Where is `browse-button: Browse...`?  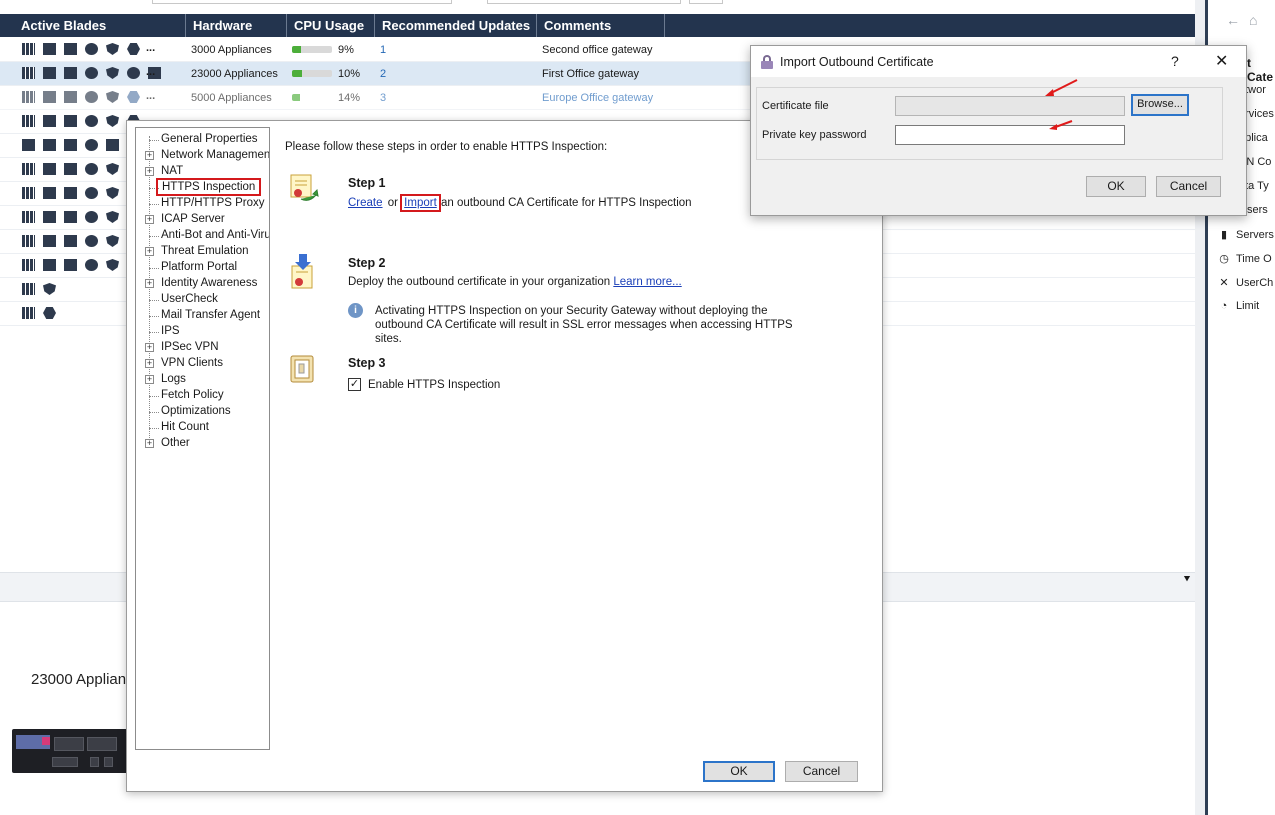 browse-button: Browse... is located at coordinates (1160, 105).